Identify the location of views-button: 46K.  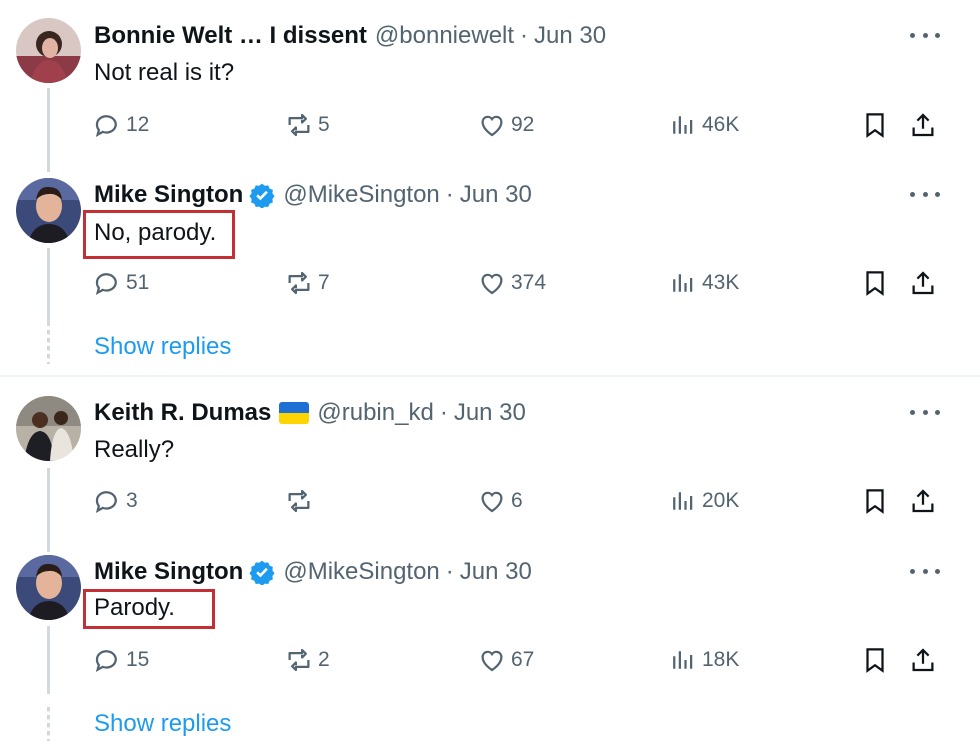
(703, 125).